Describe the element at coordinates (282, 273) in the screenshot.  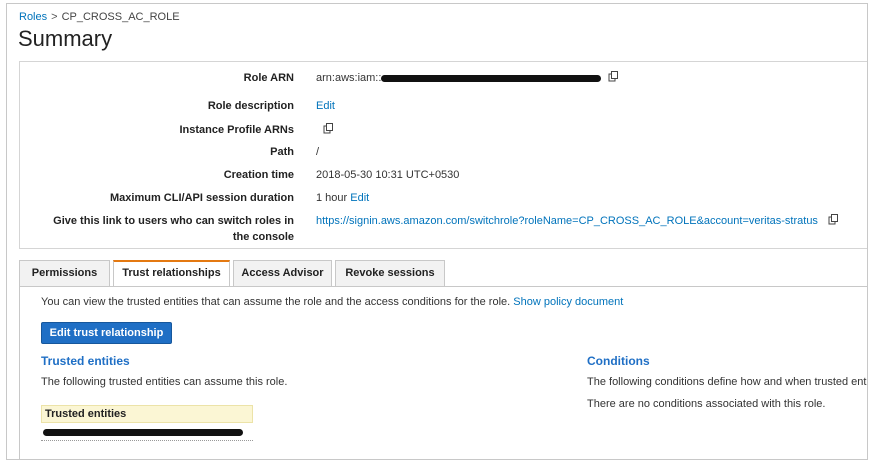
I see `tab-access-advisor: Access Advisor` at that location.